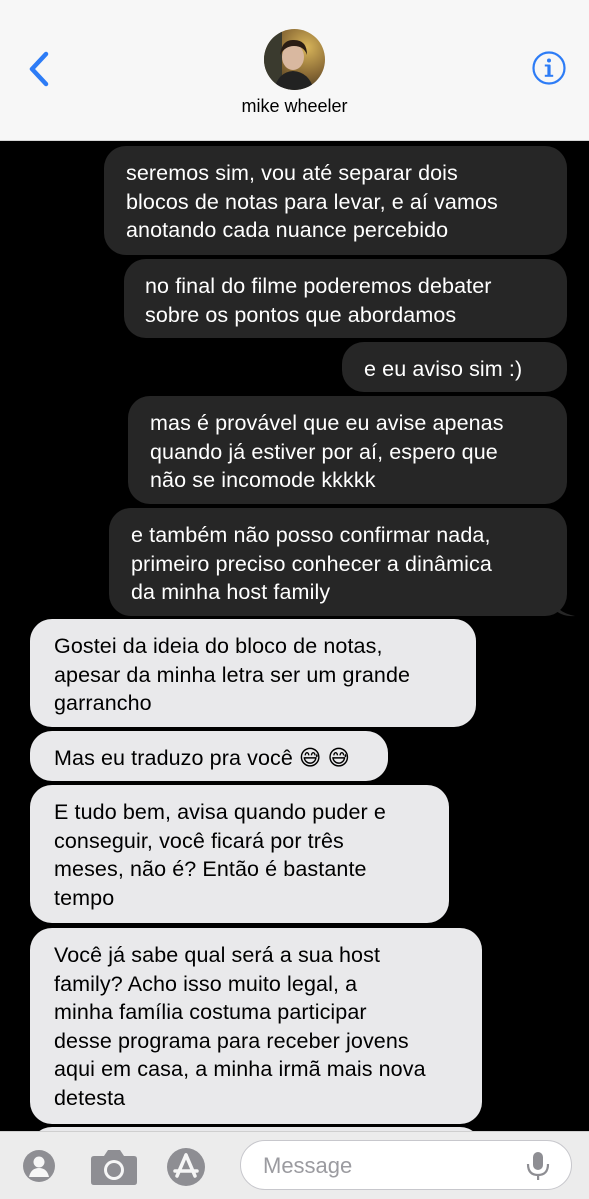 The height and width of the screenshot is (1199, 589). What do you see at coordinates (209, 756) in the screenshot?
I see `message-bubble-received: Mas eu traduzo pra você 😅 😅` at bounding box center [209, 756].